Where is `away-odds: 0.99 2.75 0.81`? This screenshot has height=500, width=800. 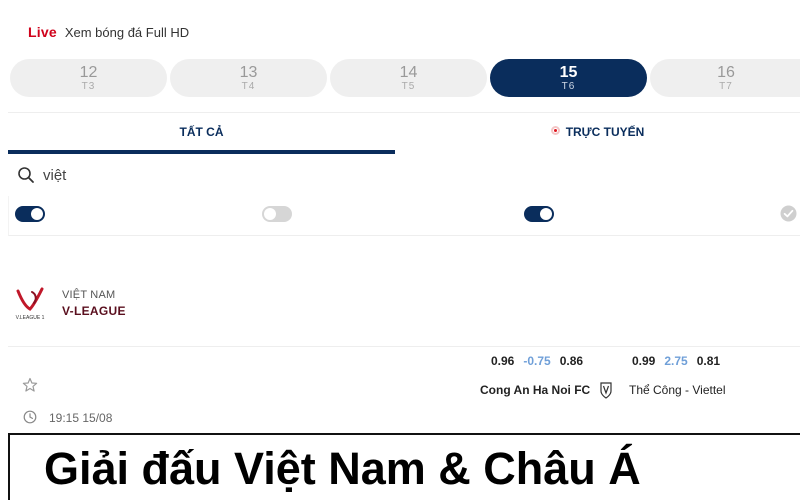 away-odds: 0.99 2.75 0.81 is located at coordinates (676, 361).